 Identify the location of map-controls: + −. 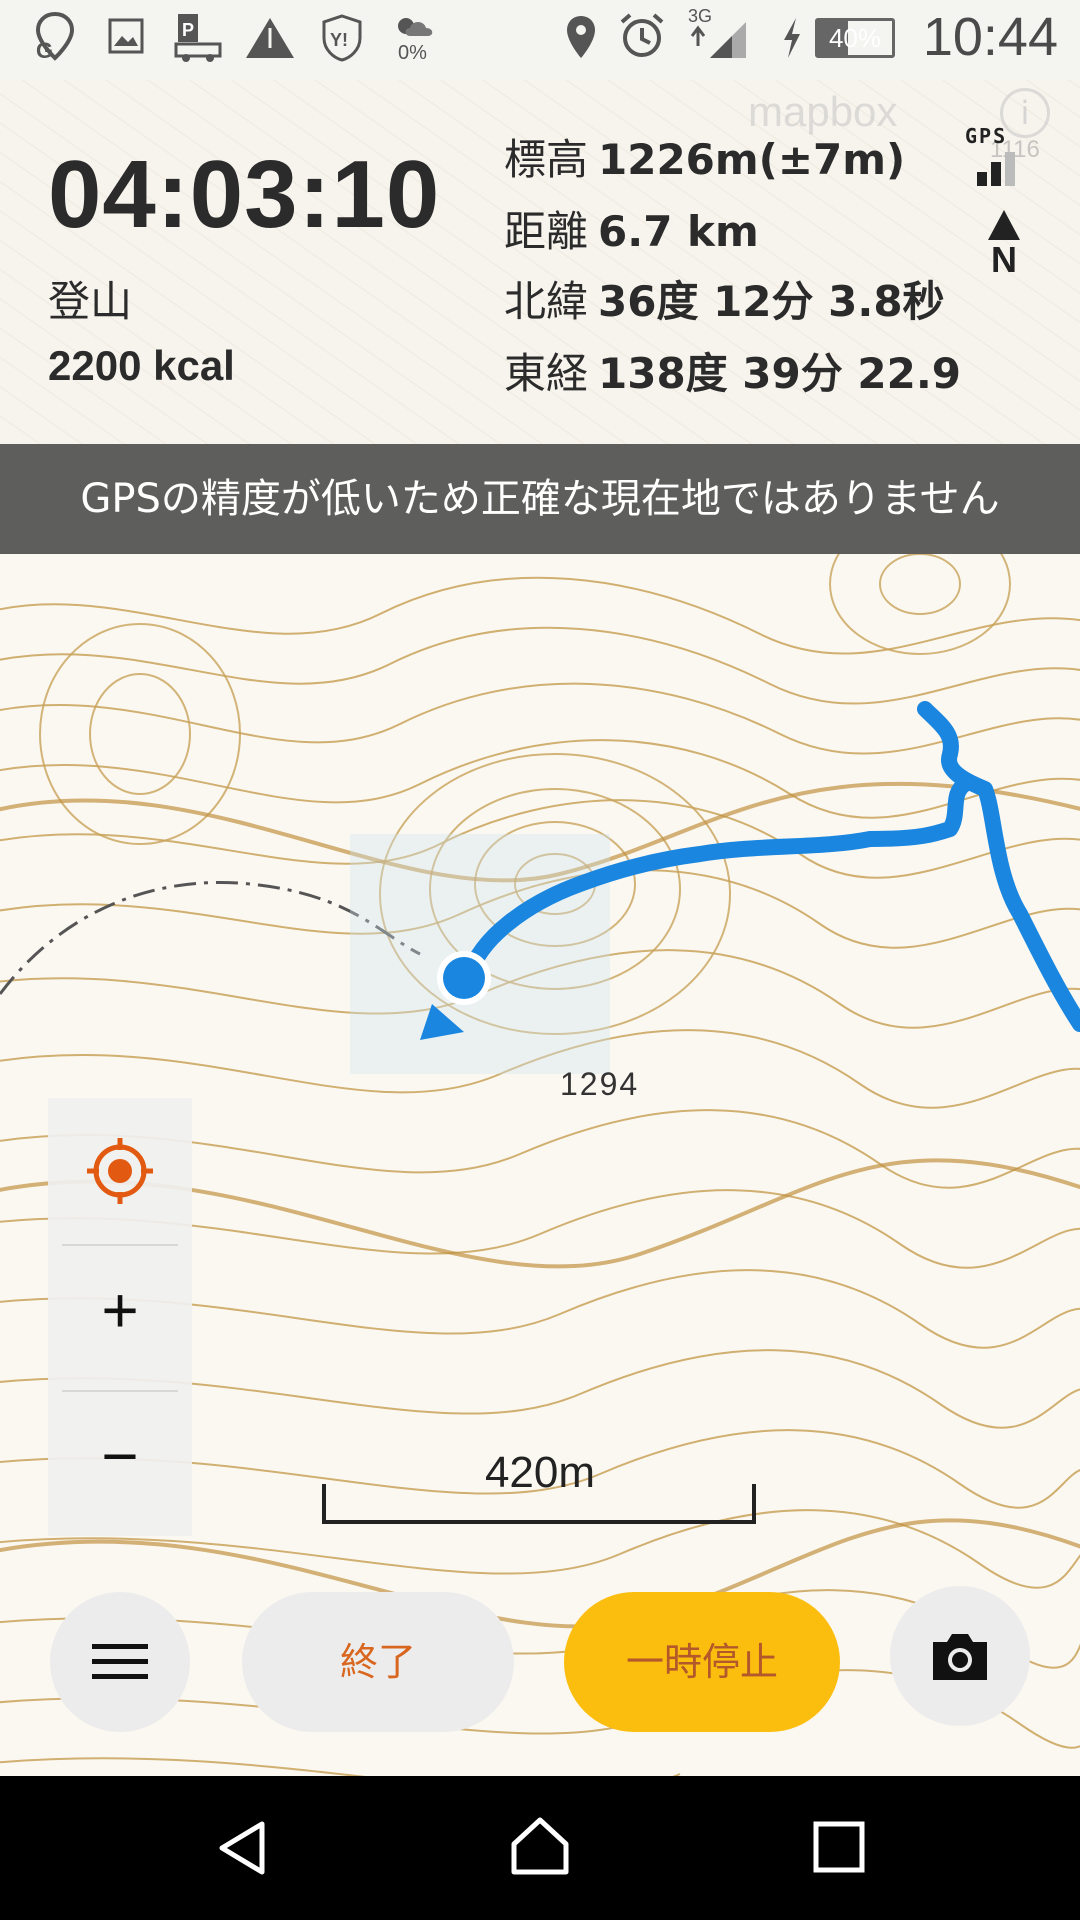
(120, 1317).